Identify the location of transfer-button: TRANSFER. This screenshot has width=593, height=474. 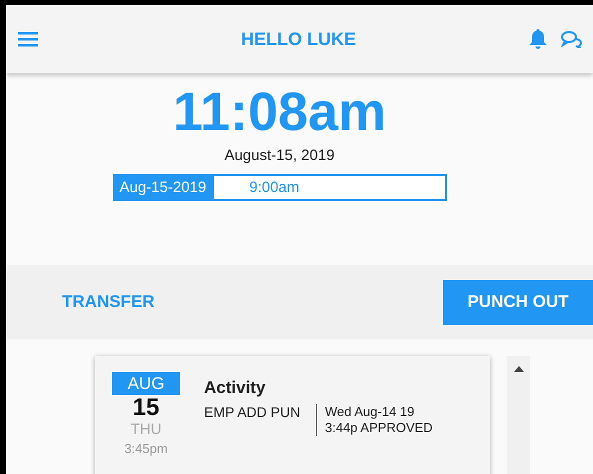
(108, 302).